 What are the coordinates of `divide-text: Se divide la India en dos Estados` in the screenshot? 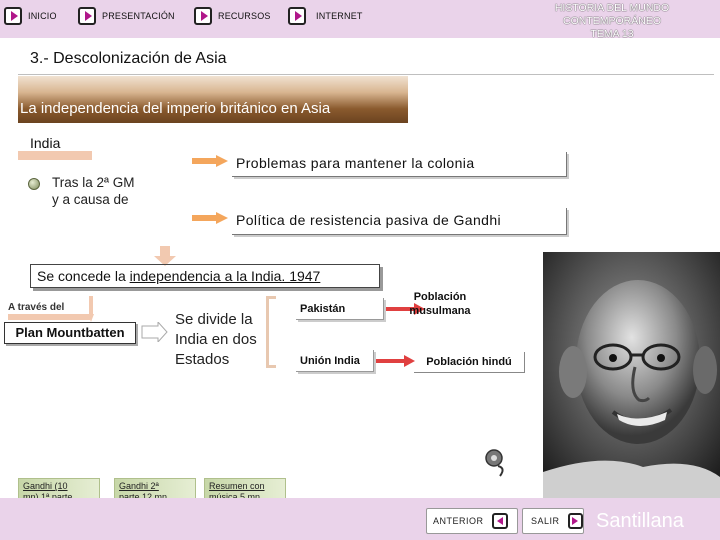 It's located at (216, 340).